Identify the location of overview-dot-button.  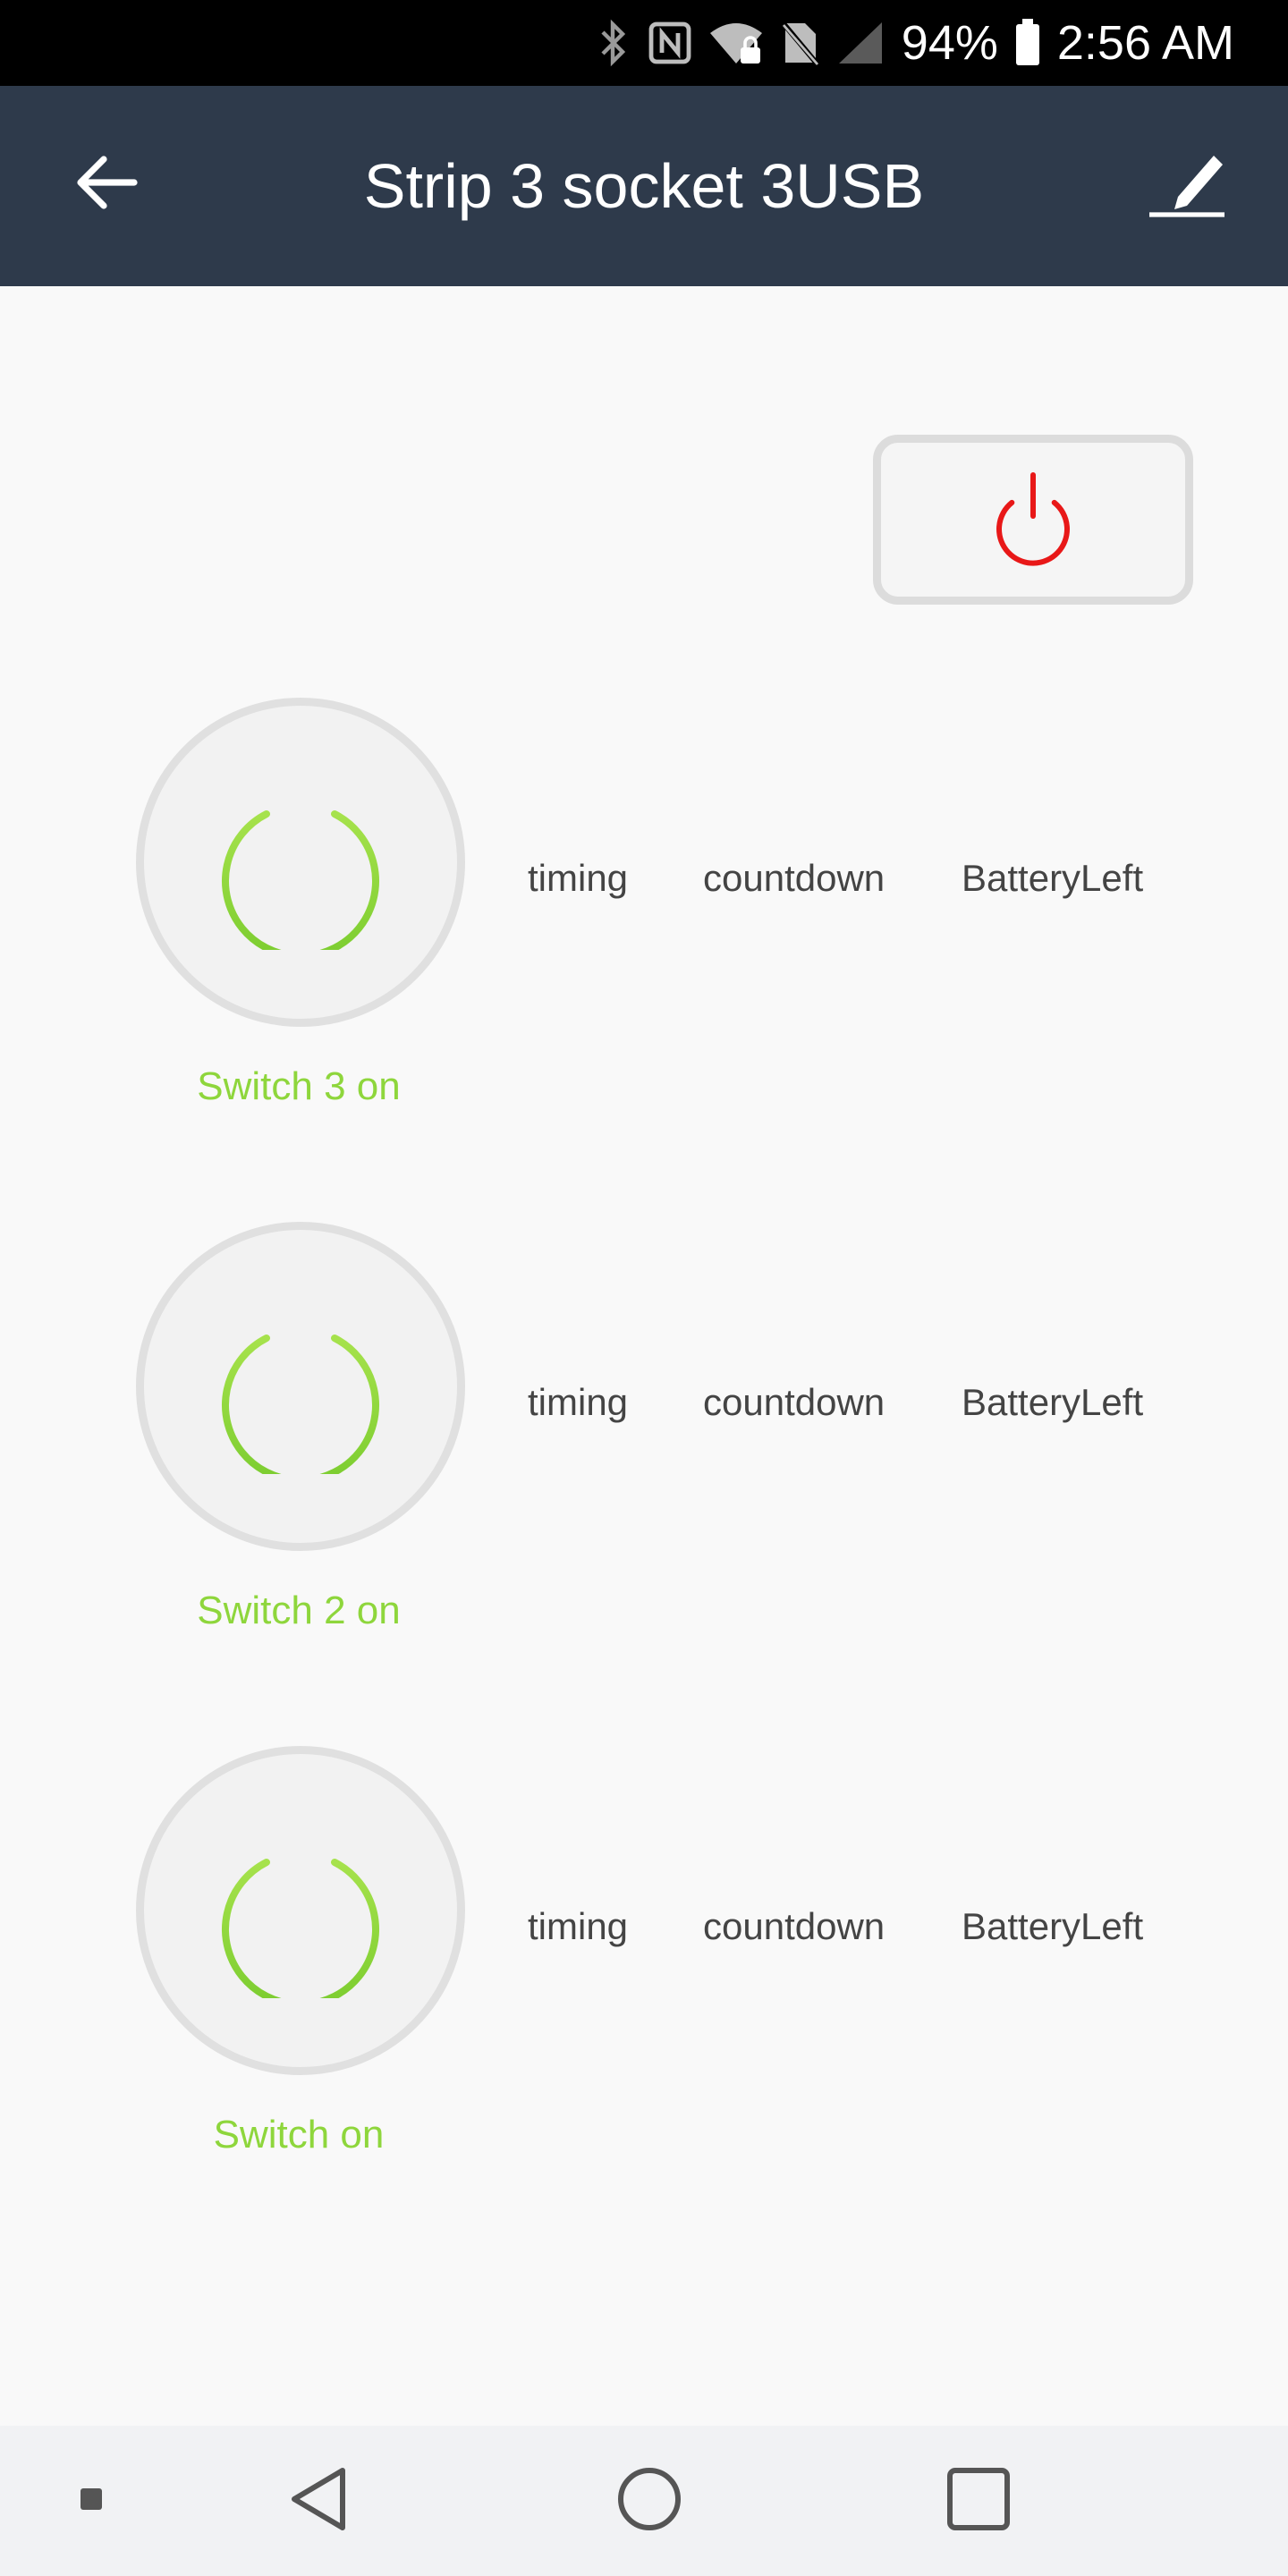
(91, 2501).